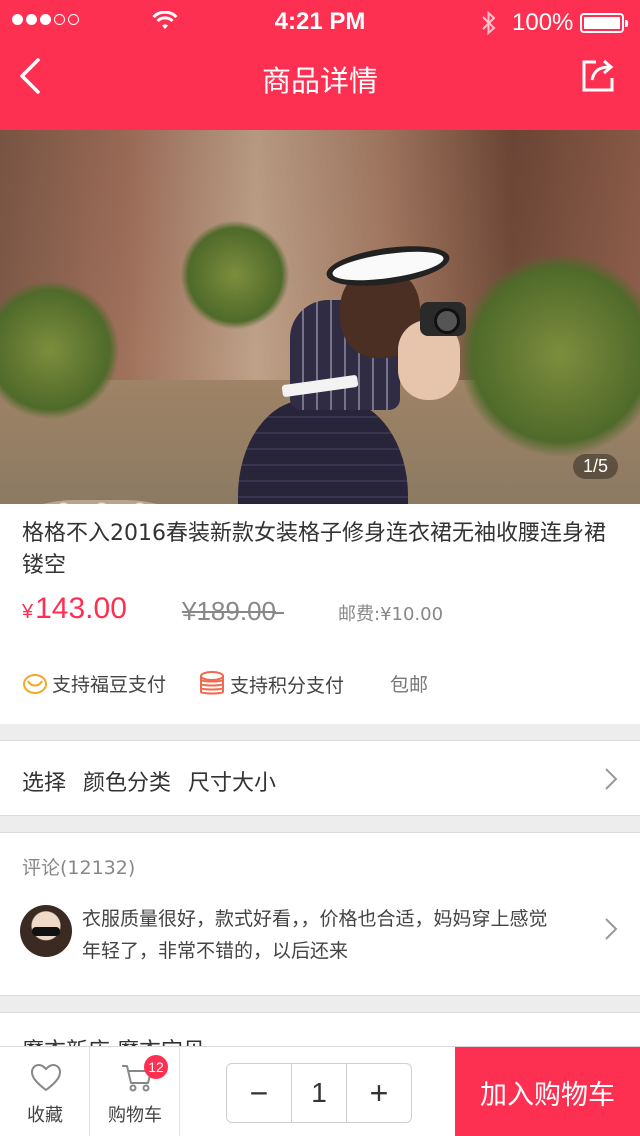 This screenshot has height=1136, width=640. What do you see at coordinates (319, 81) in the screenshot?
I see `page-title: 商品详情` at bounding box center [319, 81].